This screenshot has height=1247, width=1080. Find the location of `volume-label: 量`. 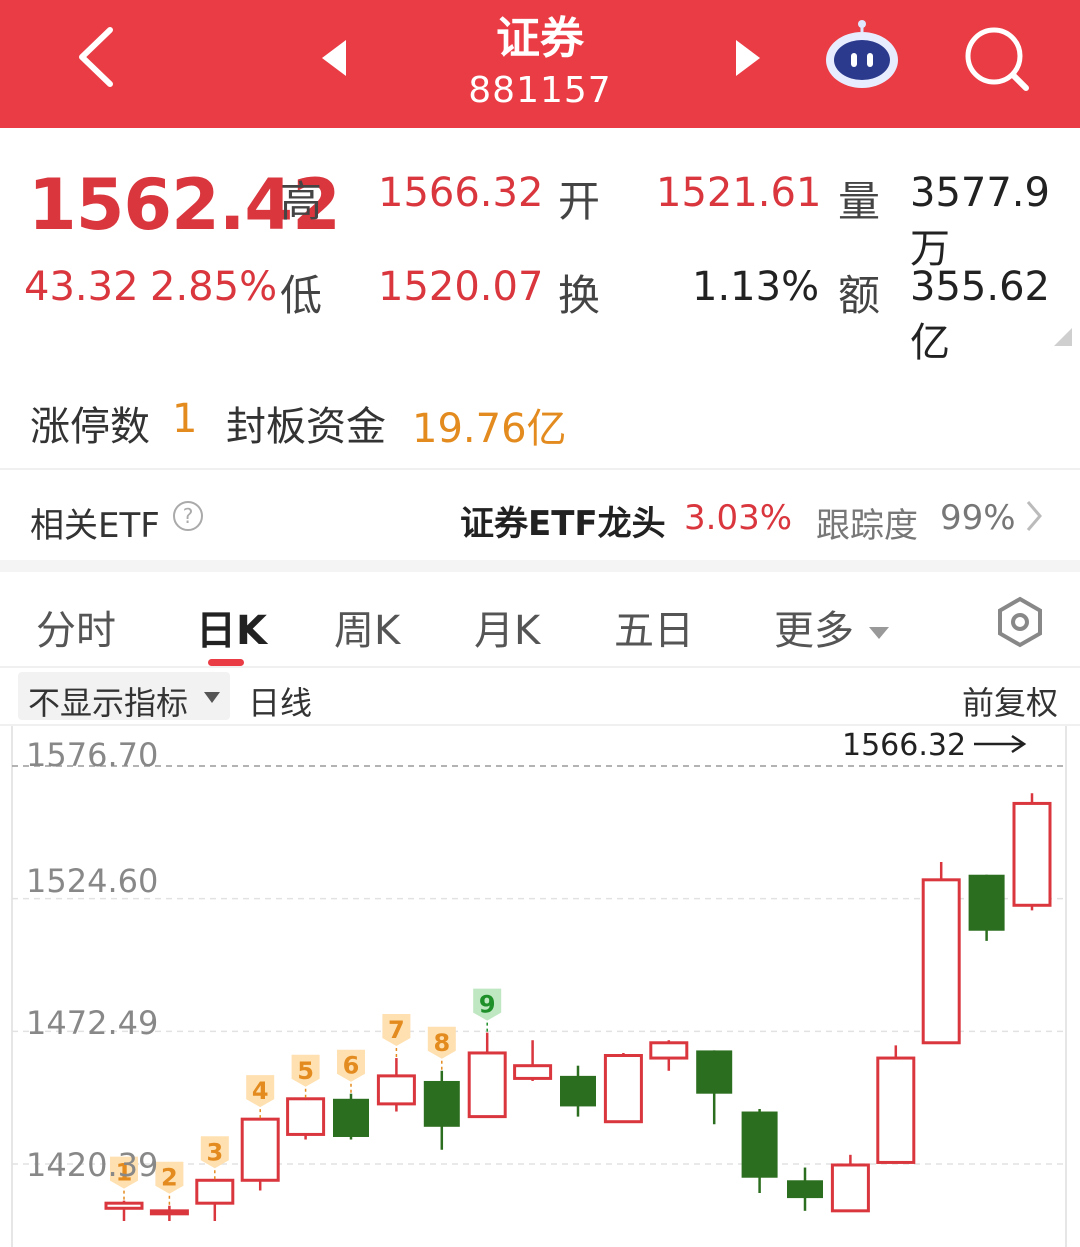

volume-label: 量 is located at coordinates (859, 201).